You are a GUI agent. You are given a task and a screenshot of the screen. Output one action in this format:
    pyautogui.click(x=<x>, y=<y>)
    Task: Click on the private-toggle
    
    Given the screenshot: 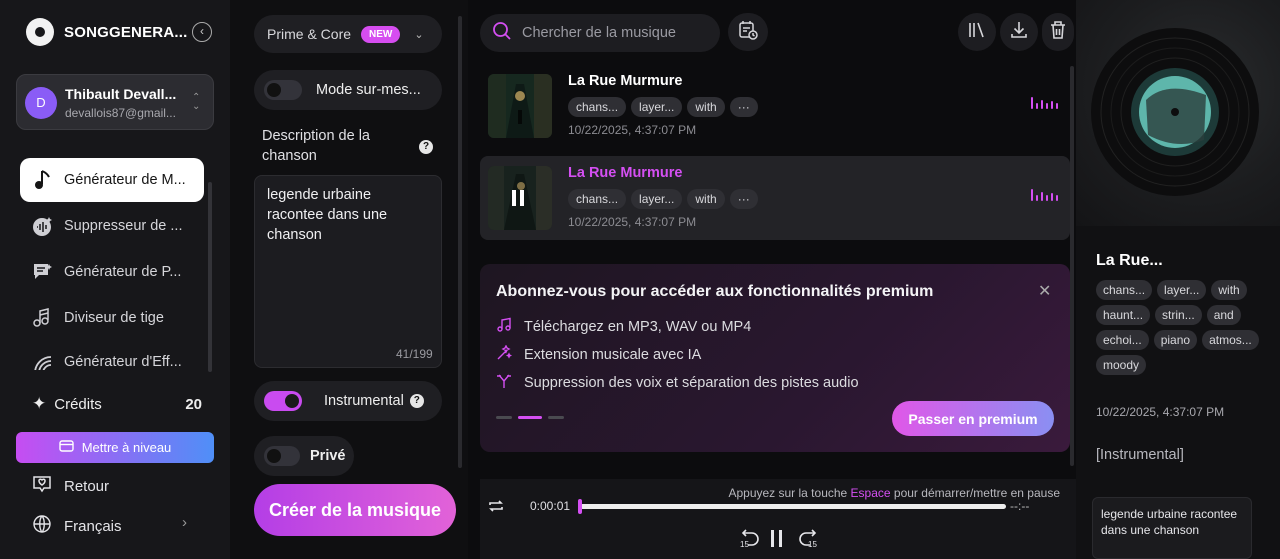 What is the action you would take?
    pyautogui.click(x=282, y=456)
    